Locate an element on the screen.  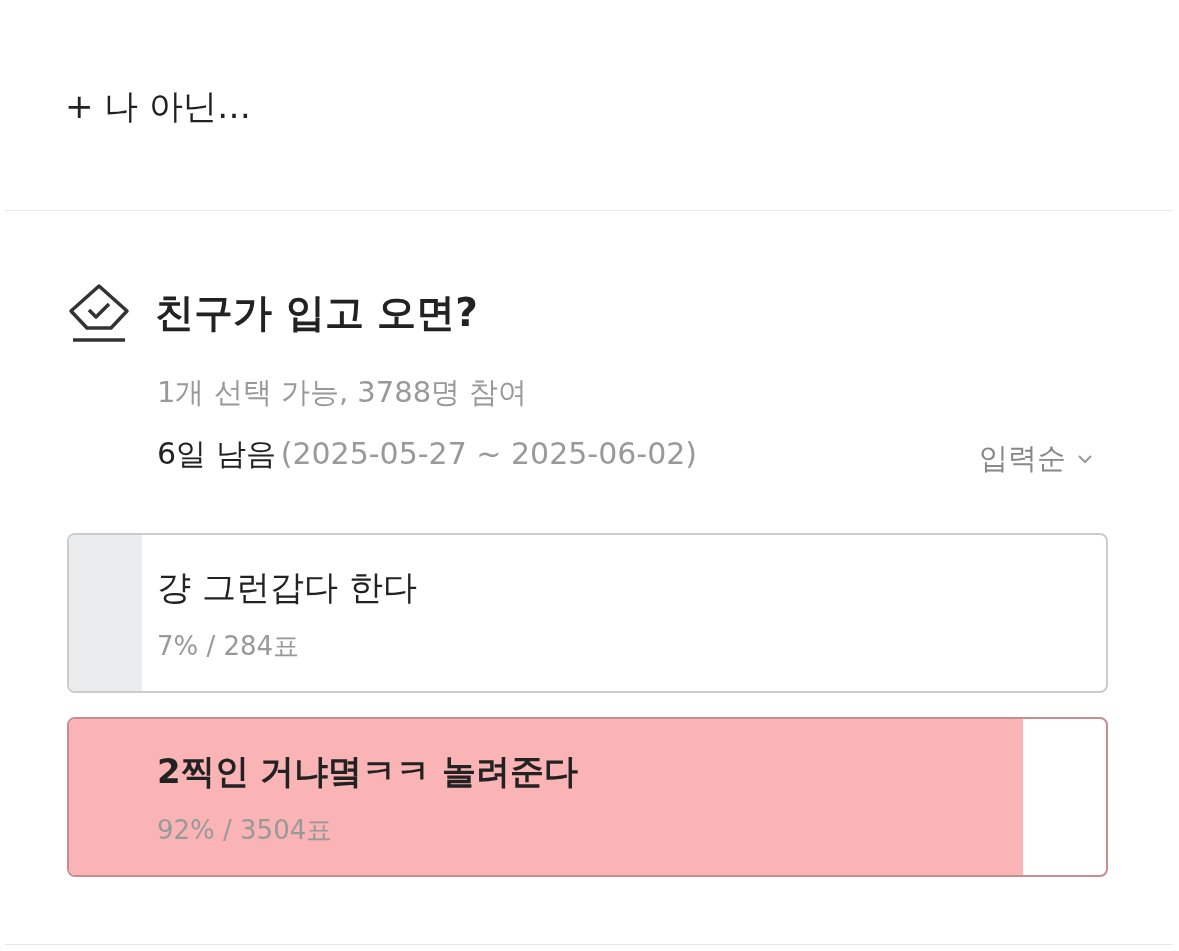
option-label: 2찍인 거냐몈ㅋㅋ 놀려준다 is located at coordinates (368, 771).